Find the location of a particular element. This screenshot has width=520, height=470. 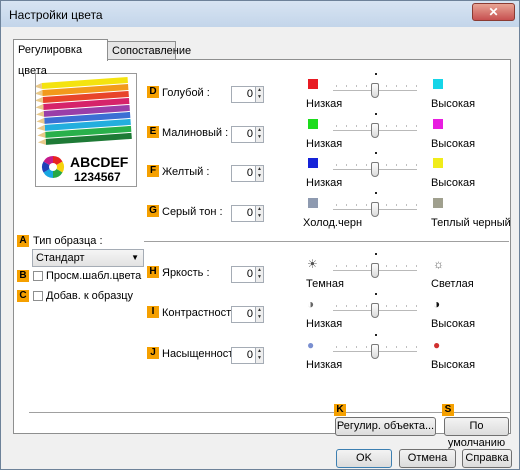

tone-0-low-label: Темная is located at coordinates (325, 284).